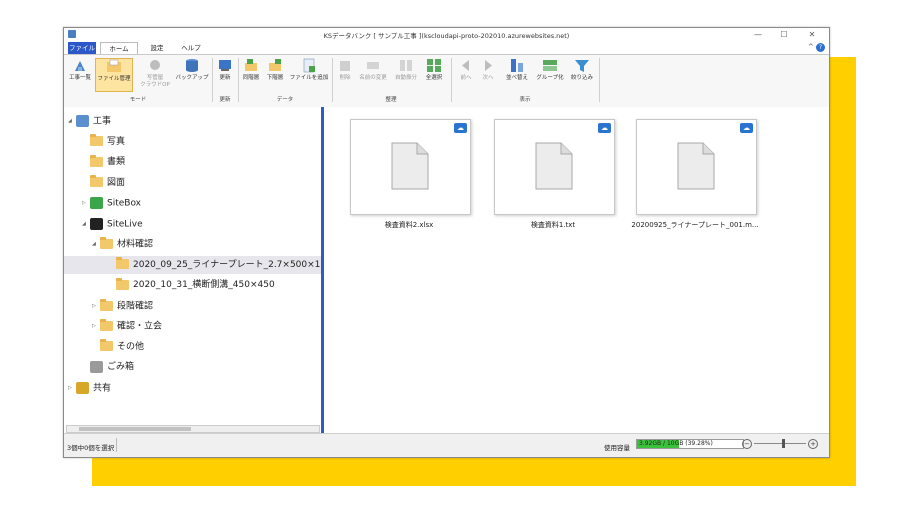 This screenshot has width=916, height=515. Describe the element at coordinates (550, 75) in the screenshot. I see `group-button: グループ化` at that location.